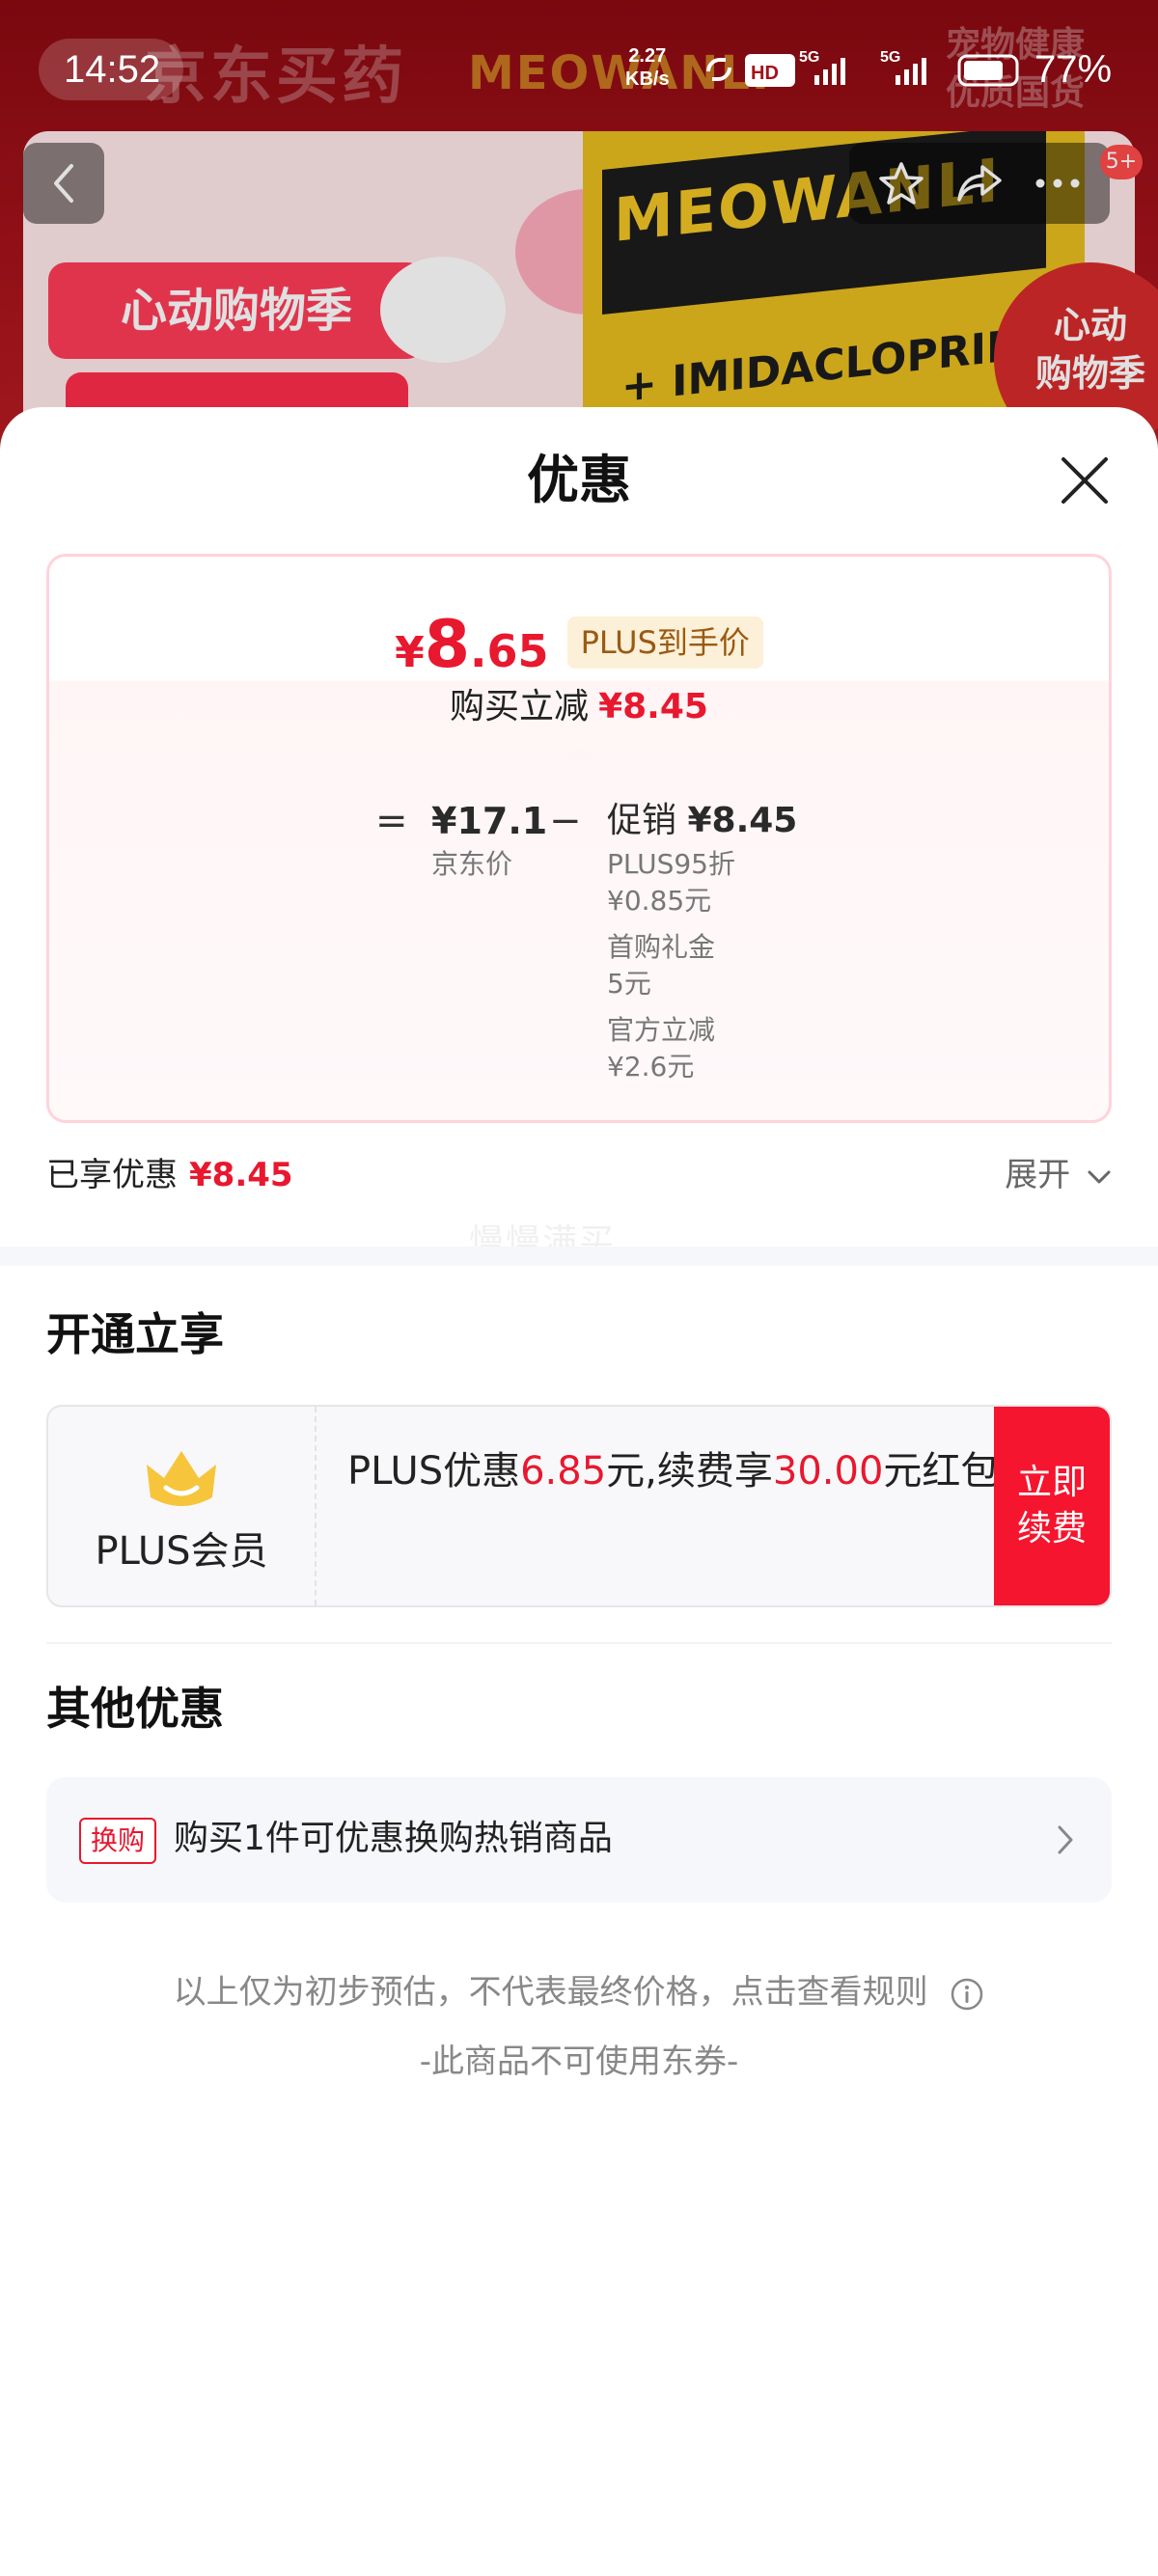 The width and height of the screenshot is (1158, 2576). I want to click on enjoyed-label: 已享优惠, so click(112, 1175).